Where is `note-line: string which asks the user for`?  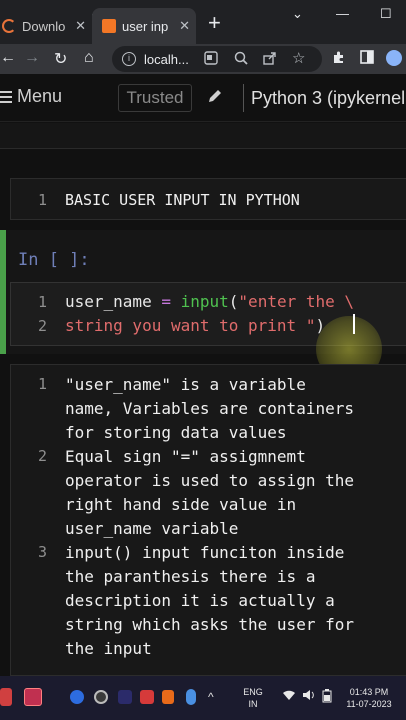
note-line: string which asks the user for is located at coordinates (209, 624).